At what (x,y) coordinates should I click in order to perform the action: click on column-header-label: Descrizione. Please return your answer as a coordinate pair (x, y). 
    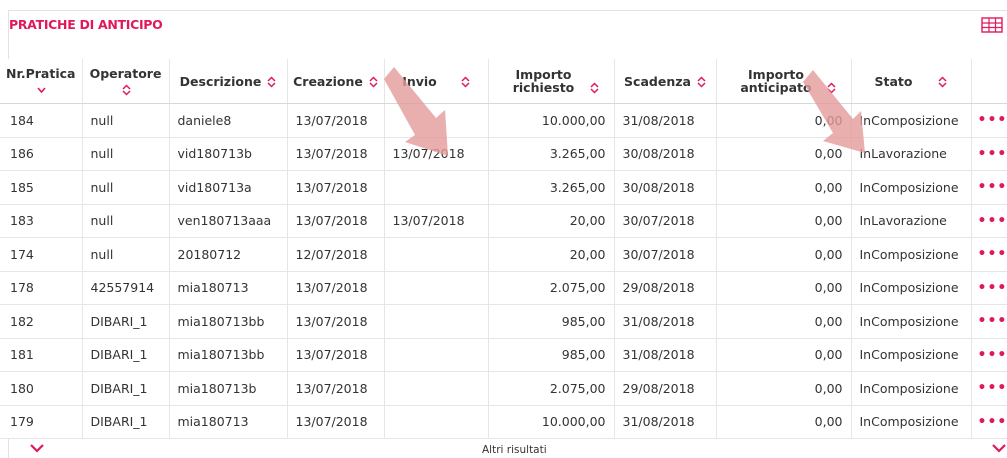
    Looking at the image, I should click on (220, 81).